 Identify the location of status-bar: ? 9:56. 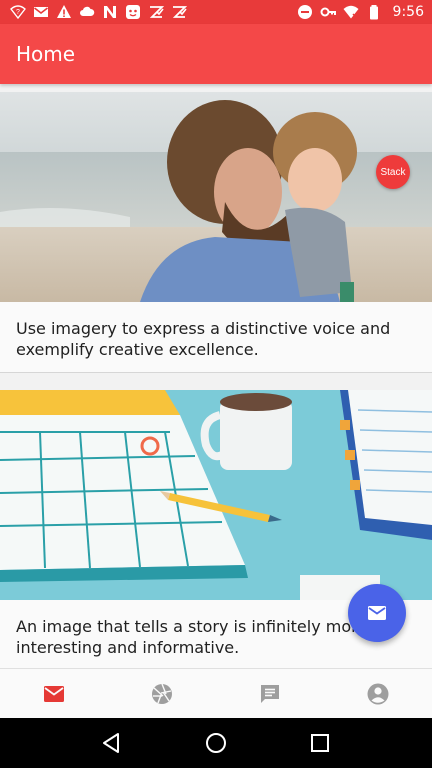
(216, 12).